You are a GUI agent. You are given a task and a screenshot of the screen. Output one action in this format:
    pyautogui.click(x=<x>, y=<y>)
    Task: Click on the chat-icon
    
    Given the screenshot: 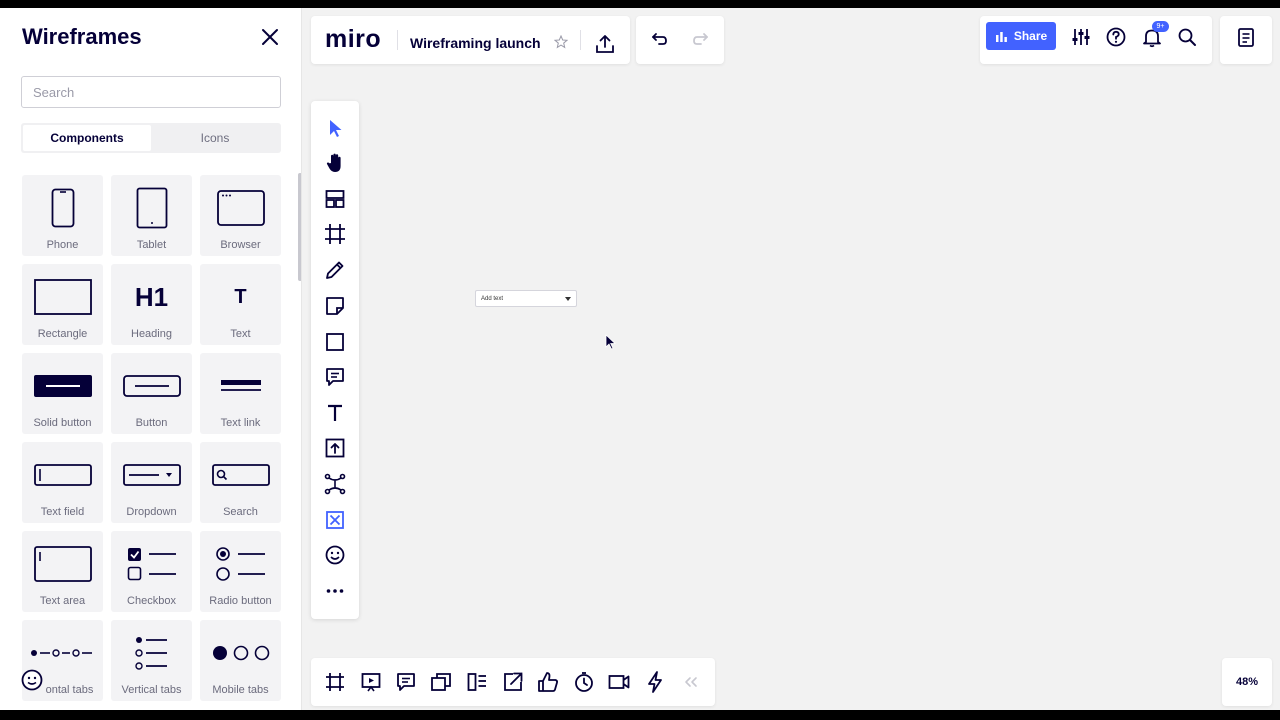 What is the action you would take?
    pyautogui.click(x=32, y=680)
    